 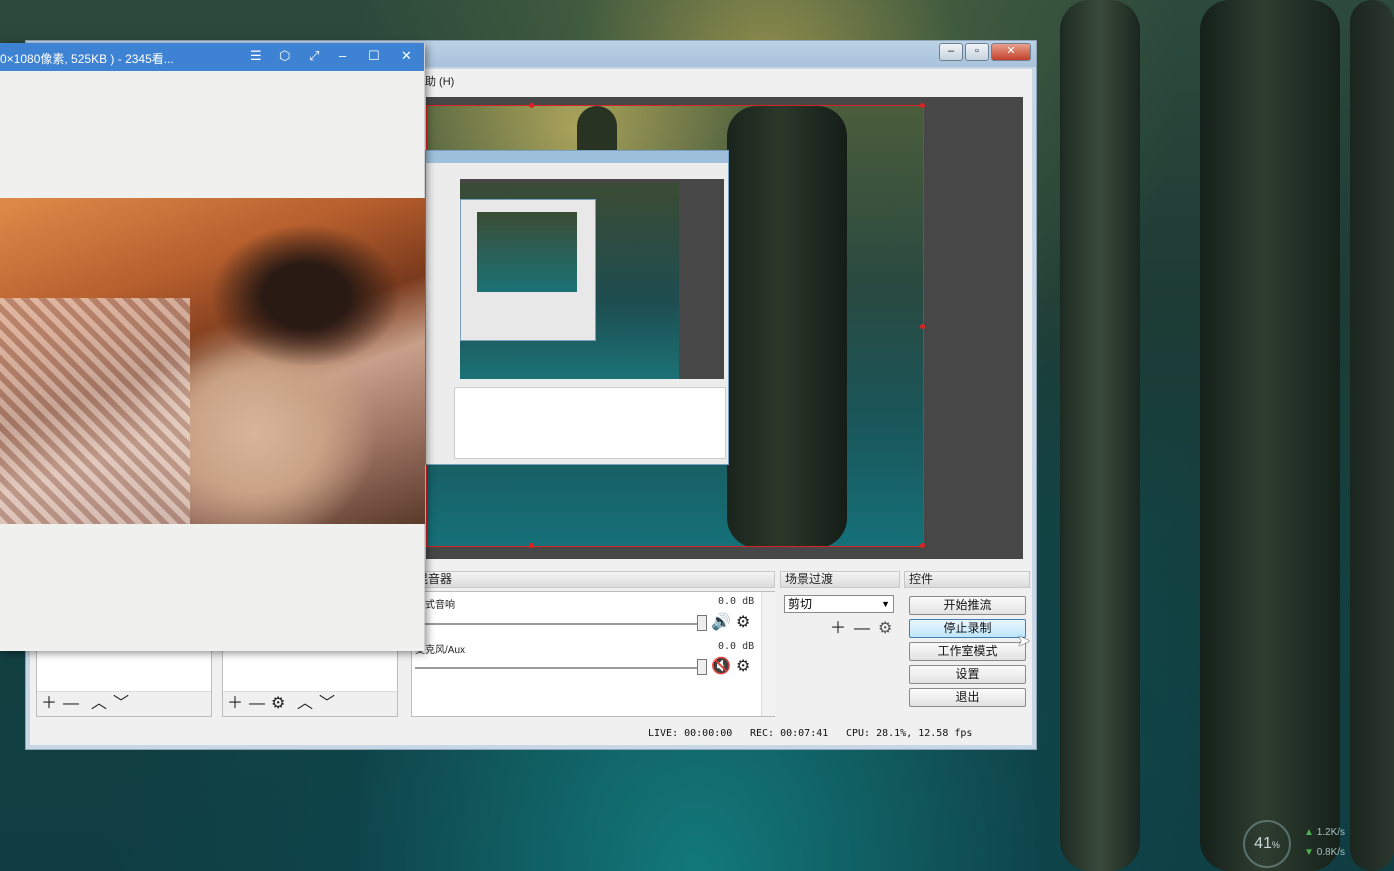 I want to click on scenes-toolbar: ＋ — ︿ ﹀, so click(x=124, y=703).